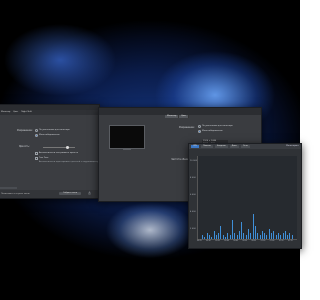 This screenshot has height=300, width=320. I want to click on x-tick-label: 00:50, so click(245, 241).